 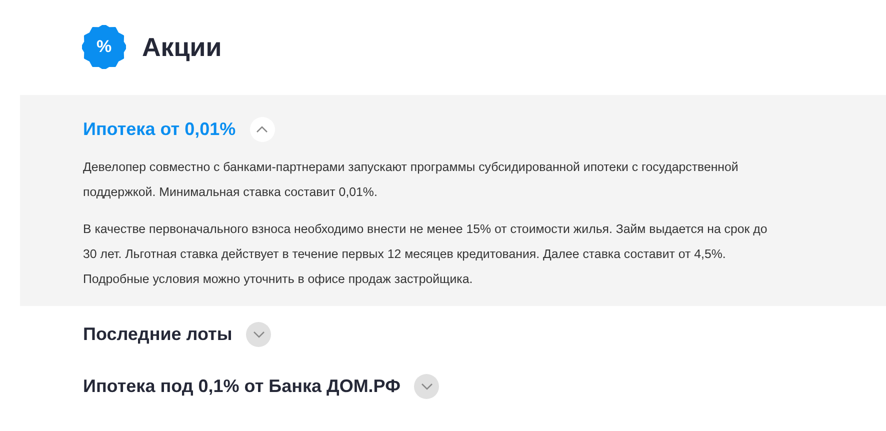 I want to click on section-paragraph: Девелопер совместно с банками-партнерами запускают программы субсидированной ипотеки с государственной поддержкой. Минимальная ставка составит 0,01%., so click(x=411, y=180).